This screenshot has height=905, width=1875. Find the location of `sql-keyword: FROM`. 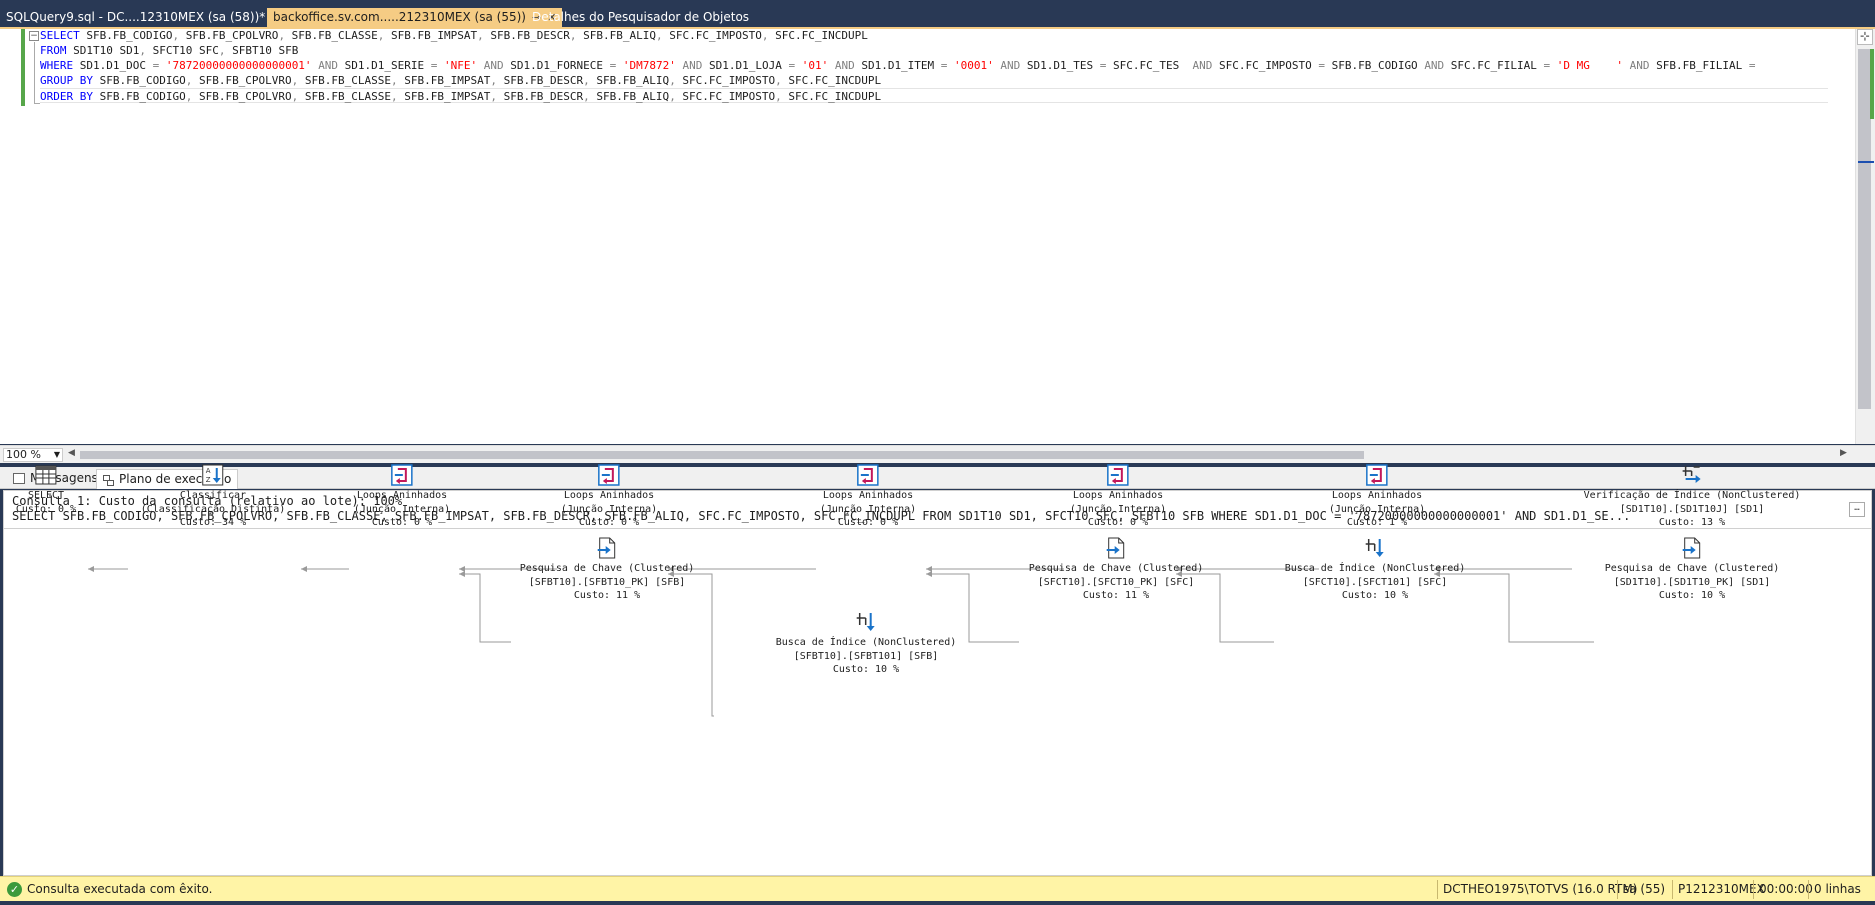

sql-keyword: FROM is located at coordinates (53, 50).